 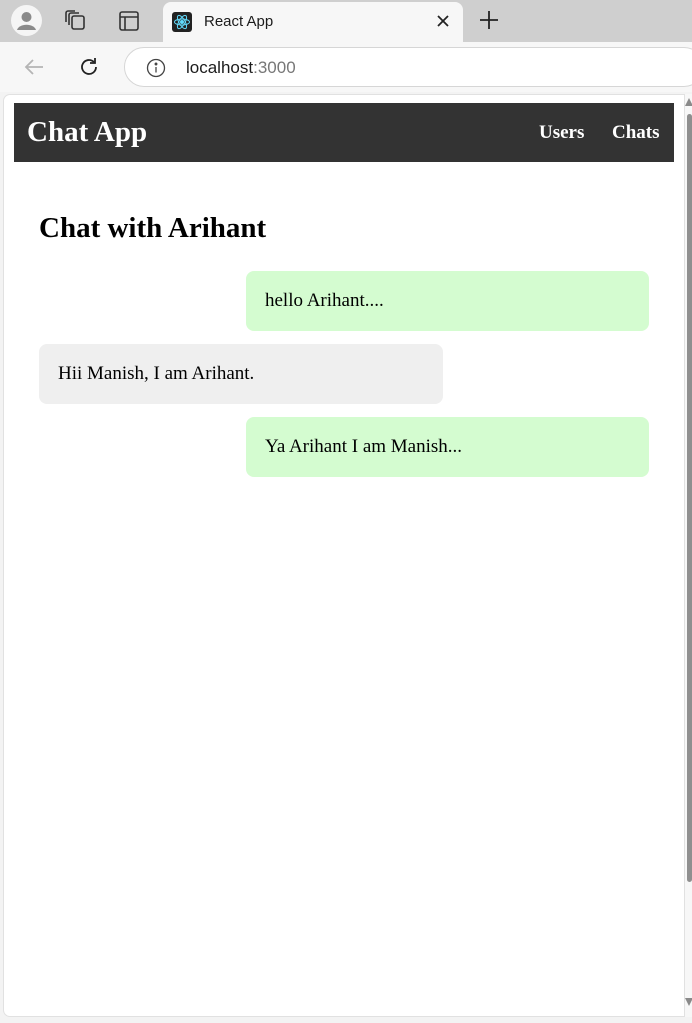 I want to click on scroll-up-arrow-icon, so click(x=688, y=102).